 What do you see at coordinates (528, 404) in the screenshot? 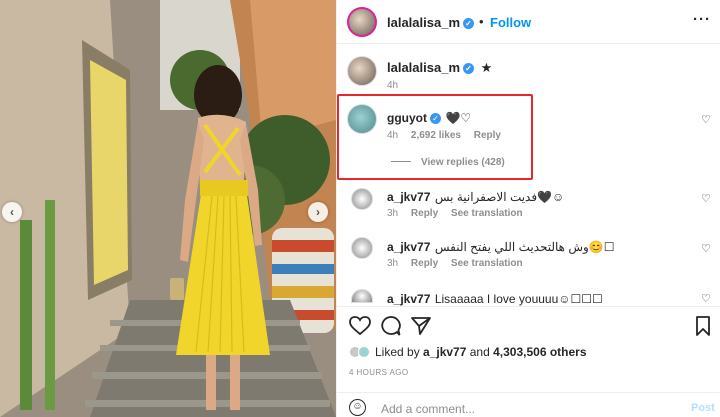
I see `add-comment-bar: ☺ Add a comment... Post` at bounding box center [528, 404].